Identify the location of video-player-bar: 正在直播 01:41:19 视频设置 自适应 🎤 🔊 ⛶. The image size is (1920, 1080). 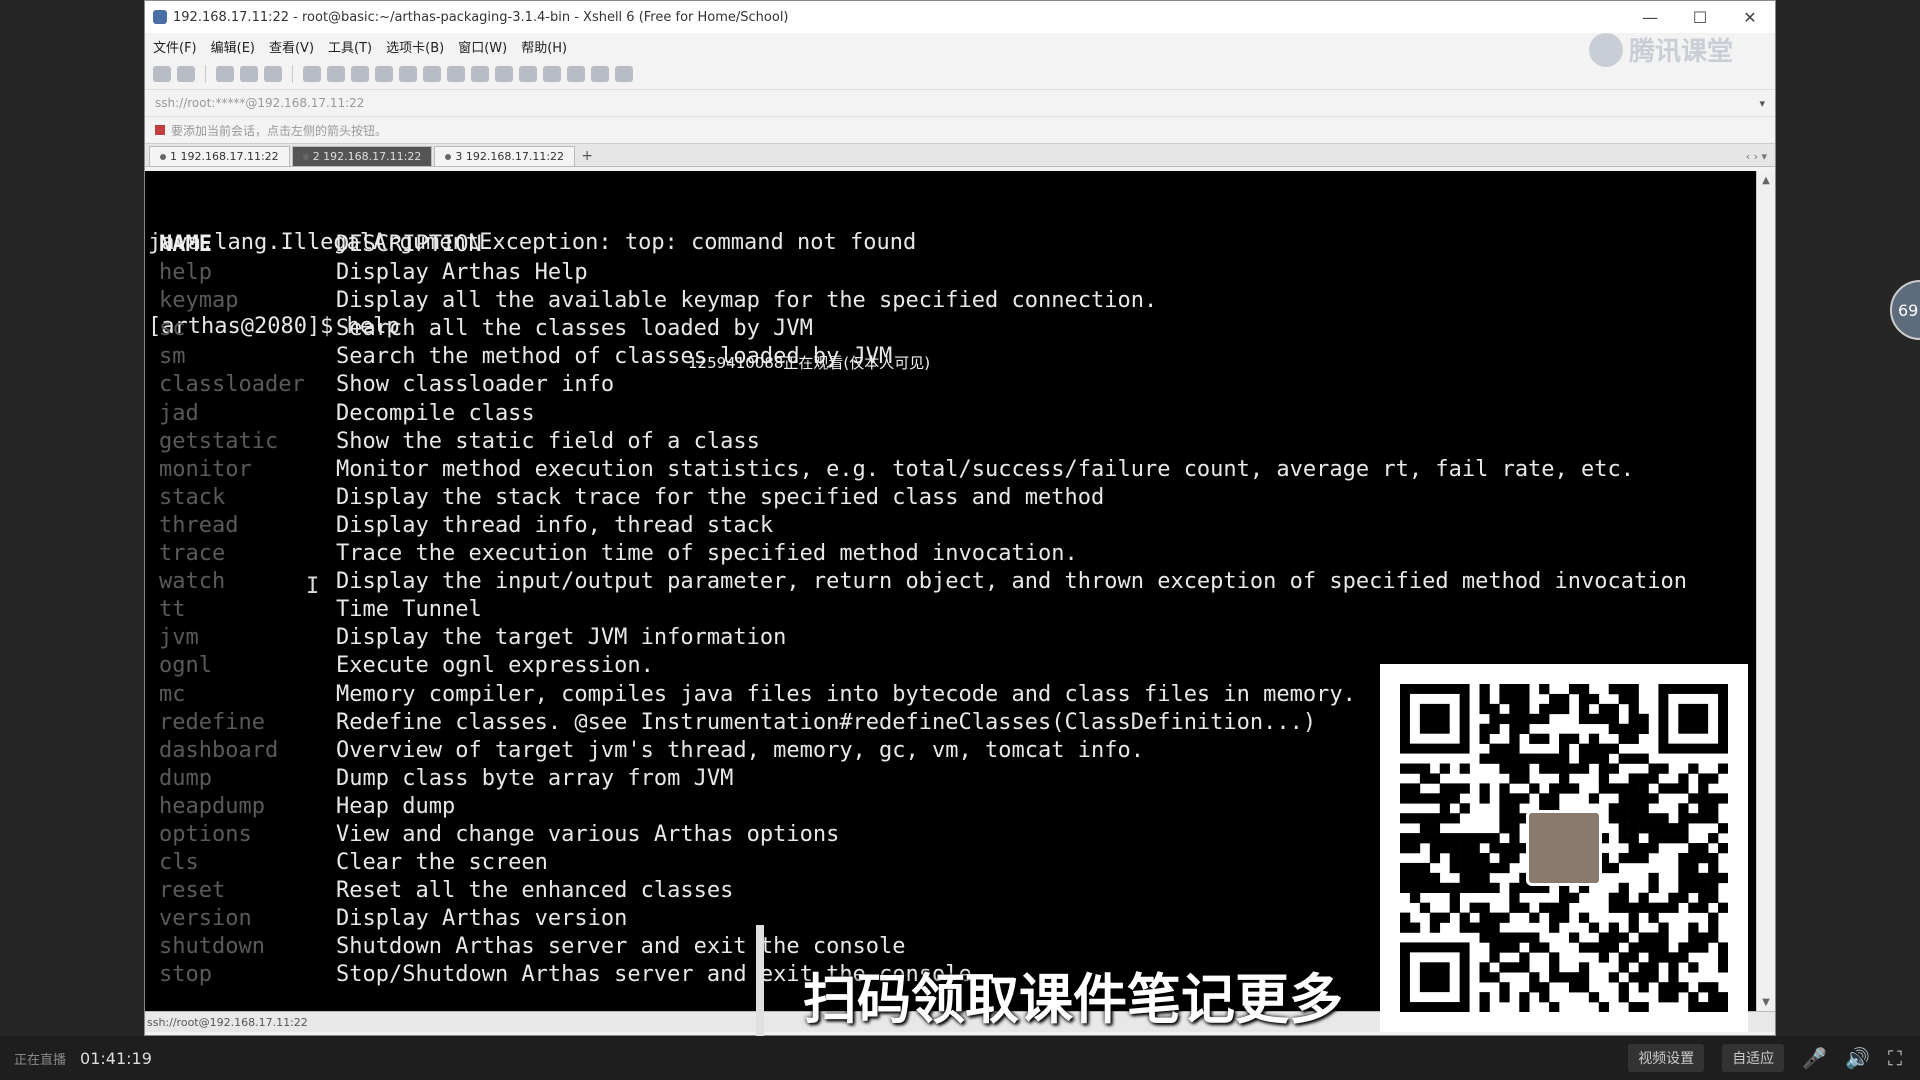
(960, 1058).